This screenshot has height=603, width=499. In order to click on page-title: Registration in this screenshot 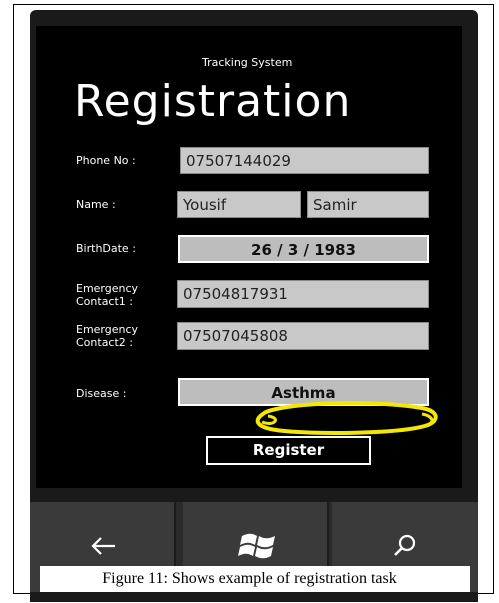, I will do `click(213, 101)`.